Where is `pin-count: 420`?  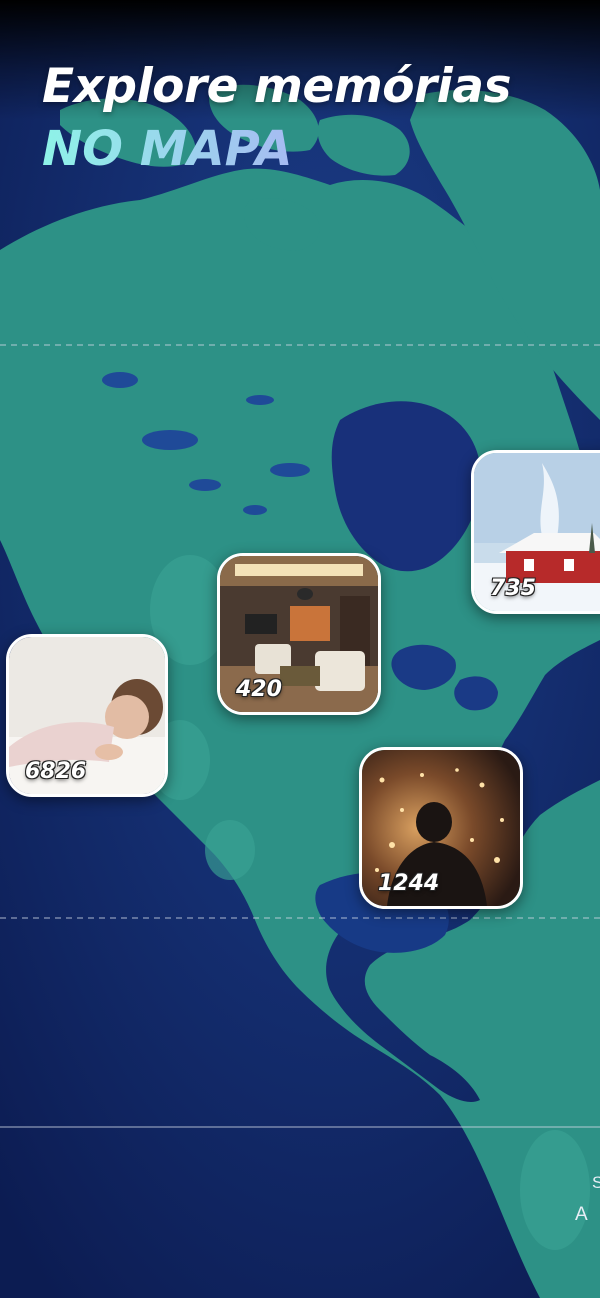
pin-count: 420 is located at coordinates (259, 689).